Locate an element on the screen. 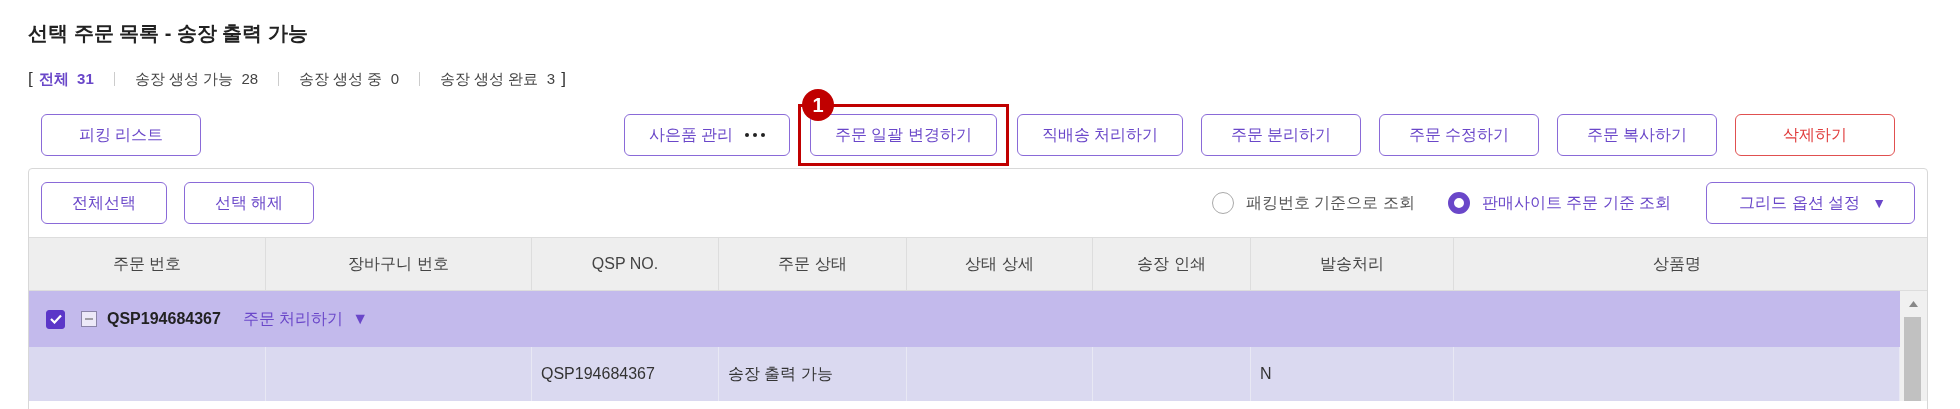  column-header: 송장 인쇄 is located at coordinates (1172, 264).